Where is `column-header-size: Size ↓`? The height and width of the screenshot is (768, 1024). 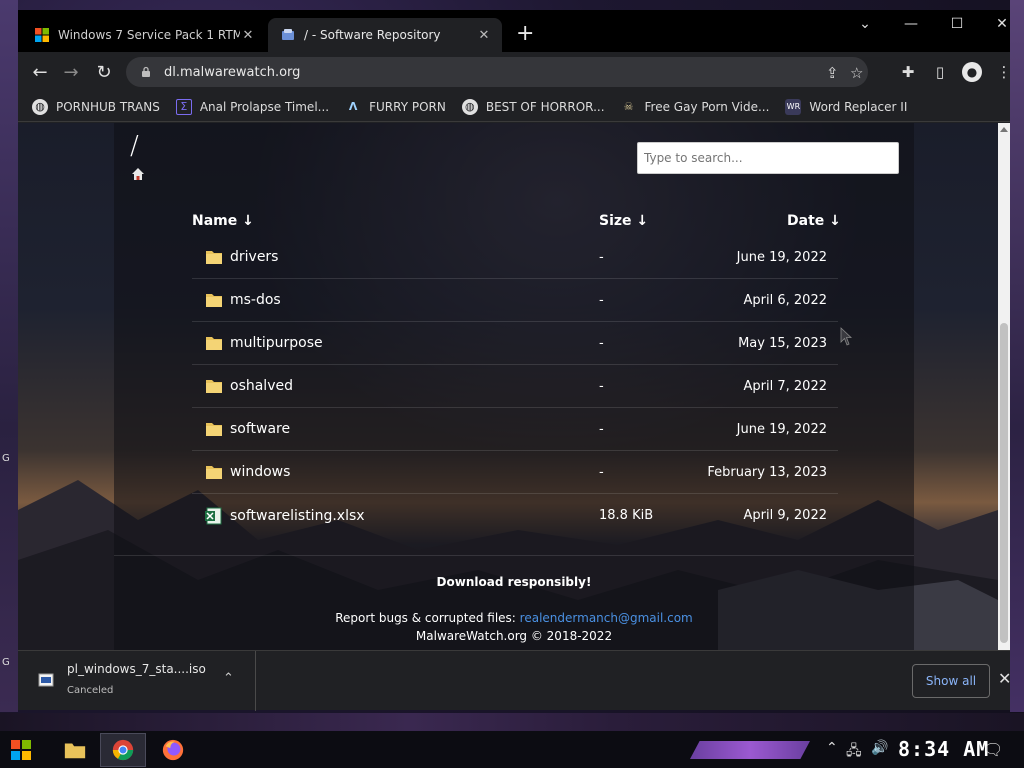
column-header-size: Size ↓ is located at coordinates (623, 221).